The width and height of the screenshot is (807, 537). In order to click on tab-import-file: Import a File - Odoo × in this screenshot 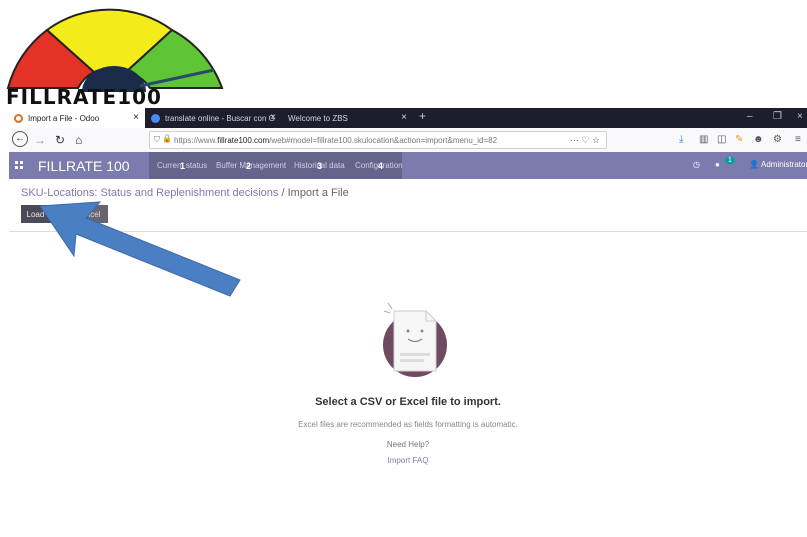, I will do `click(77, 118)`.